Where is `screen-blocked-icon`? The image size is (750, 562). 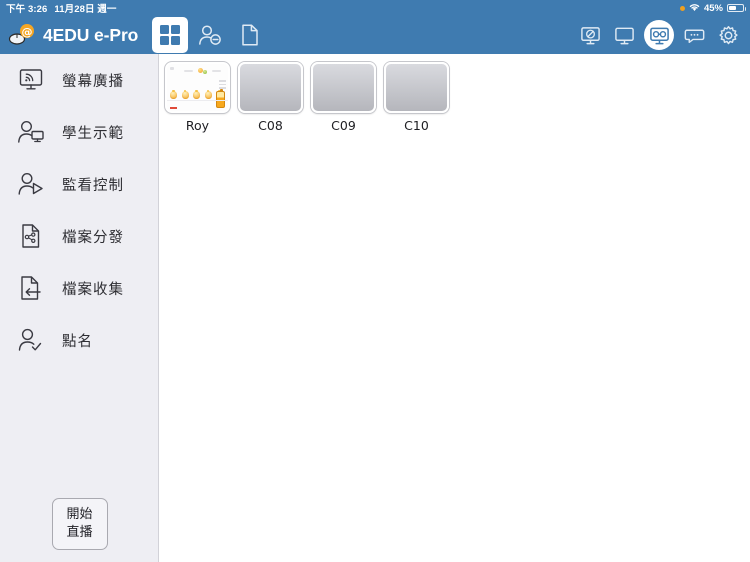 screen-blocked-icon is located at coordinates (590, 35).